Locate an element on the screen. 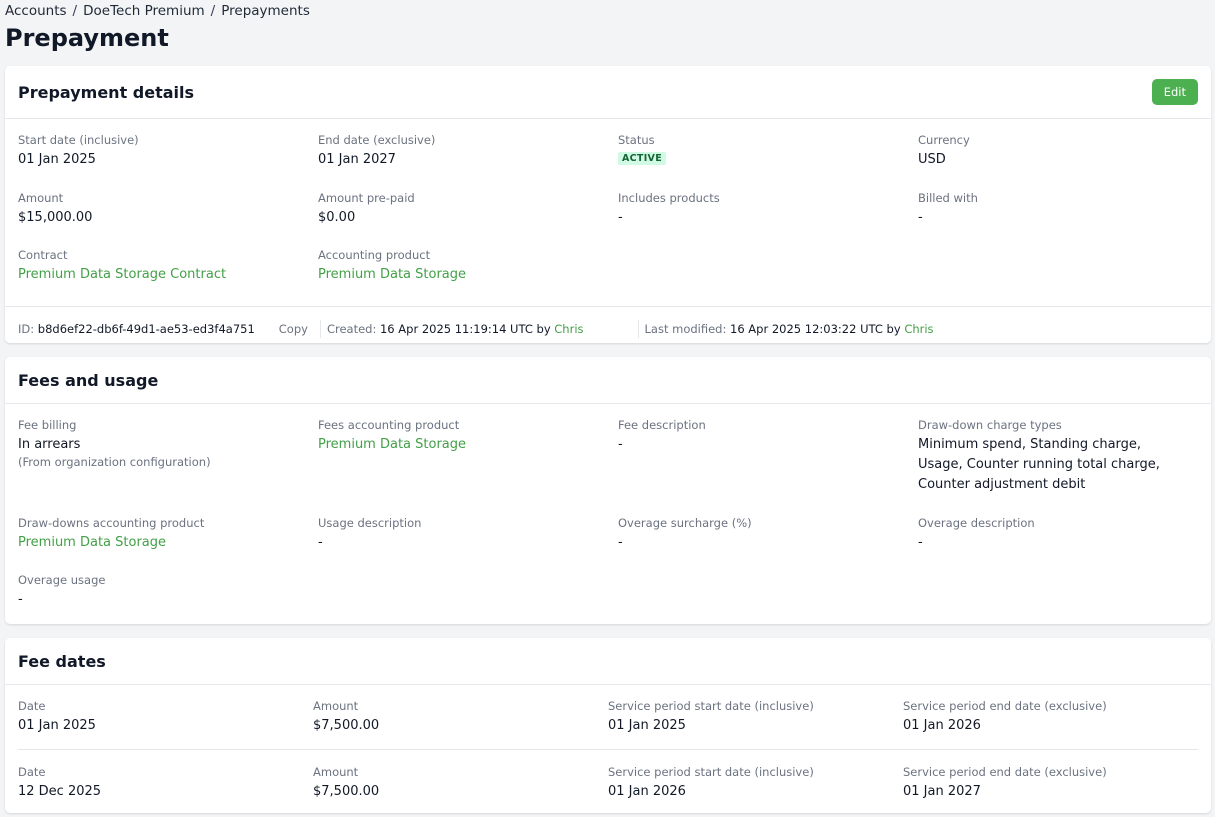 This screenshot has height=817, width=1215. id-value: b8d6ef22-db6f-49d1-ae53-ed3f4a751 is located at coordinates (146, 328).